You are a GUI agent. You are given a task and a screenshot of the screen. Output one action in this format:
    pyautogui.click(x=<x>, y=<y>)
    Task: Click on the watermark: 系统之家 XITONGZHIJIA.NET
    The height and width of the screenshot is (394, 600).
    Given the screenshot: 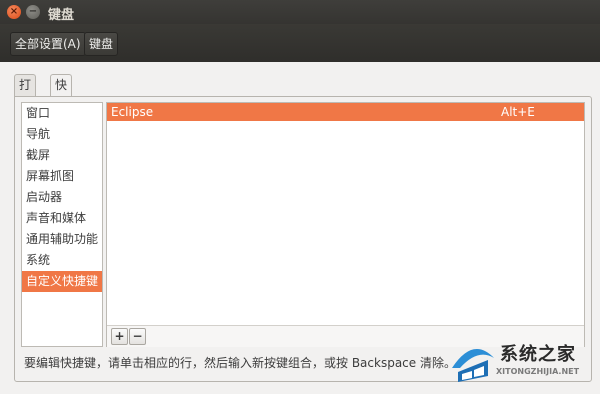 What is the action you would take?
    pyautogui.click(x=523, y=363)
    